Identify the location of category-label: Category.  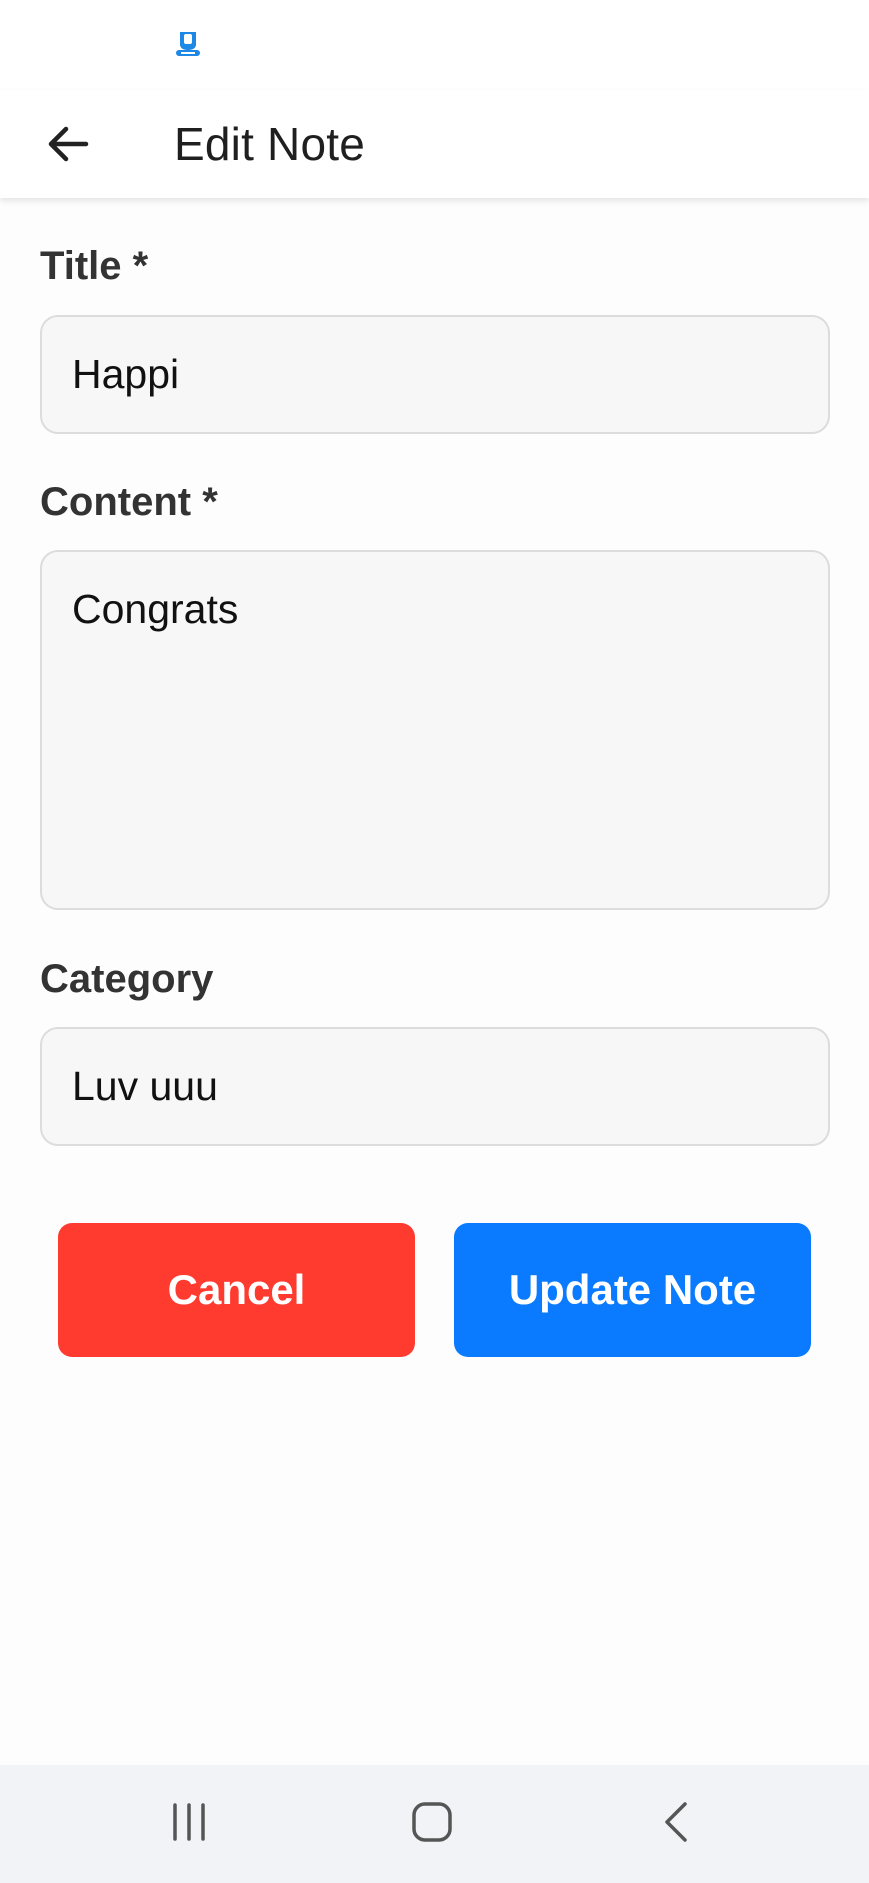
(127, 979).